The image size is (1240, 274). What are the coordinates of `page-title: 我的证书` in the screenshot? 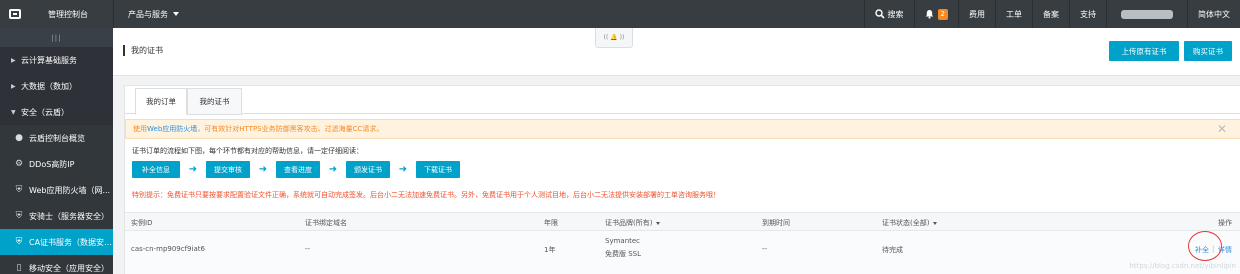 It's located at (143, 50).